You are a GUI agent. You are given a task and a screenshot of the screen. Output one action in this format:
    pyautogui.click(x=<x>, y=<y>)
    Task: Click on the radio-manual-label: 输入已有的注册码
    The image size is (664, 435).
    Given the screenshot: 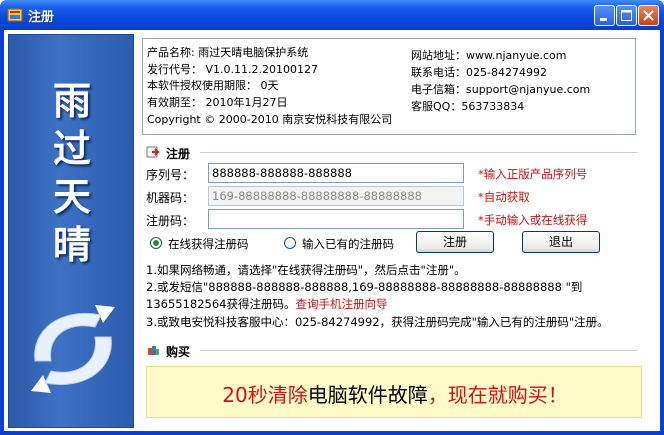 What is the action you would take?
    pyautogui.click(x=348, y=244)
    